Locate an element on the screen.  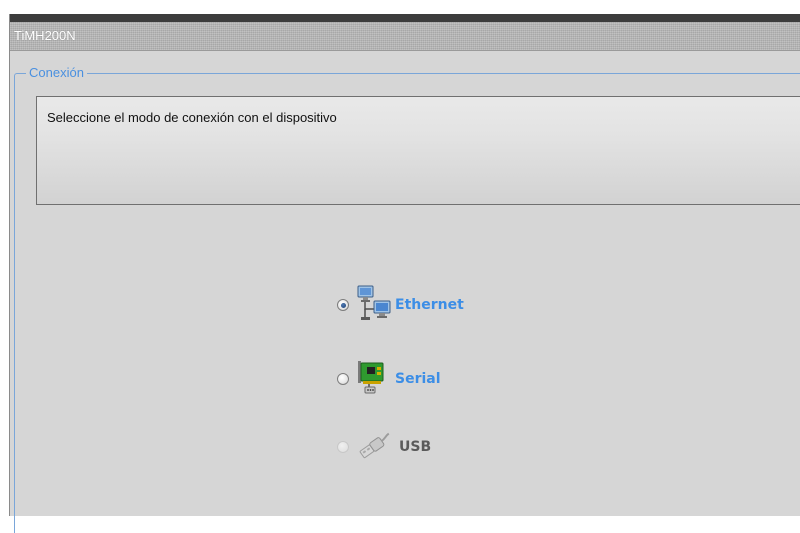
option-ethernet: Ethernet is located at coordinates (400, 305).